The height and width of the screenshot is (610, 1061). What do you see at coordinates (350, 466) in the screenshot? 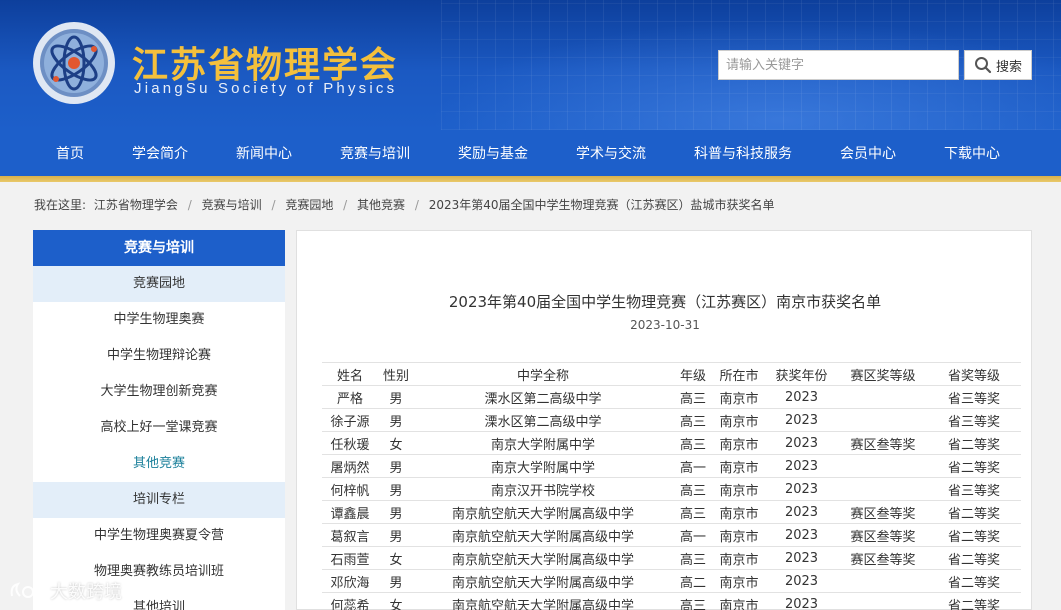
I see `table-cell: 屠炳然` at bounding box center [350, 466].